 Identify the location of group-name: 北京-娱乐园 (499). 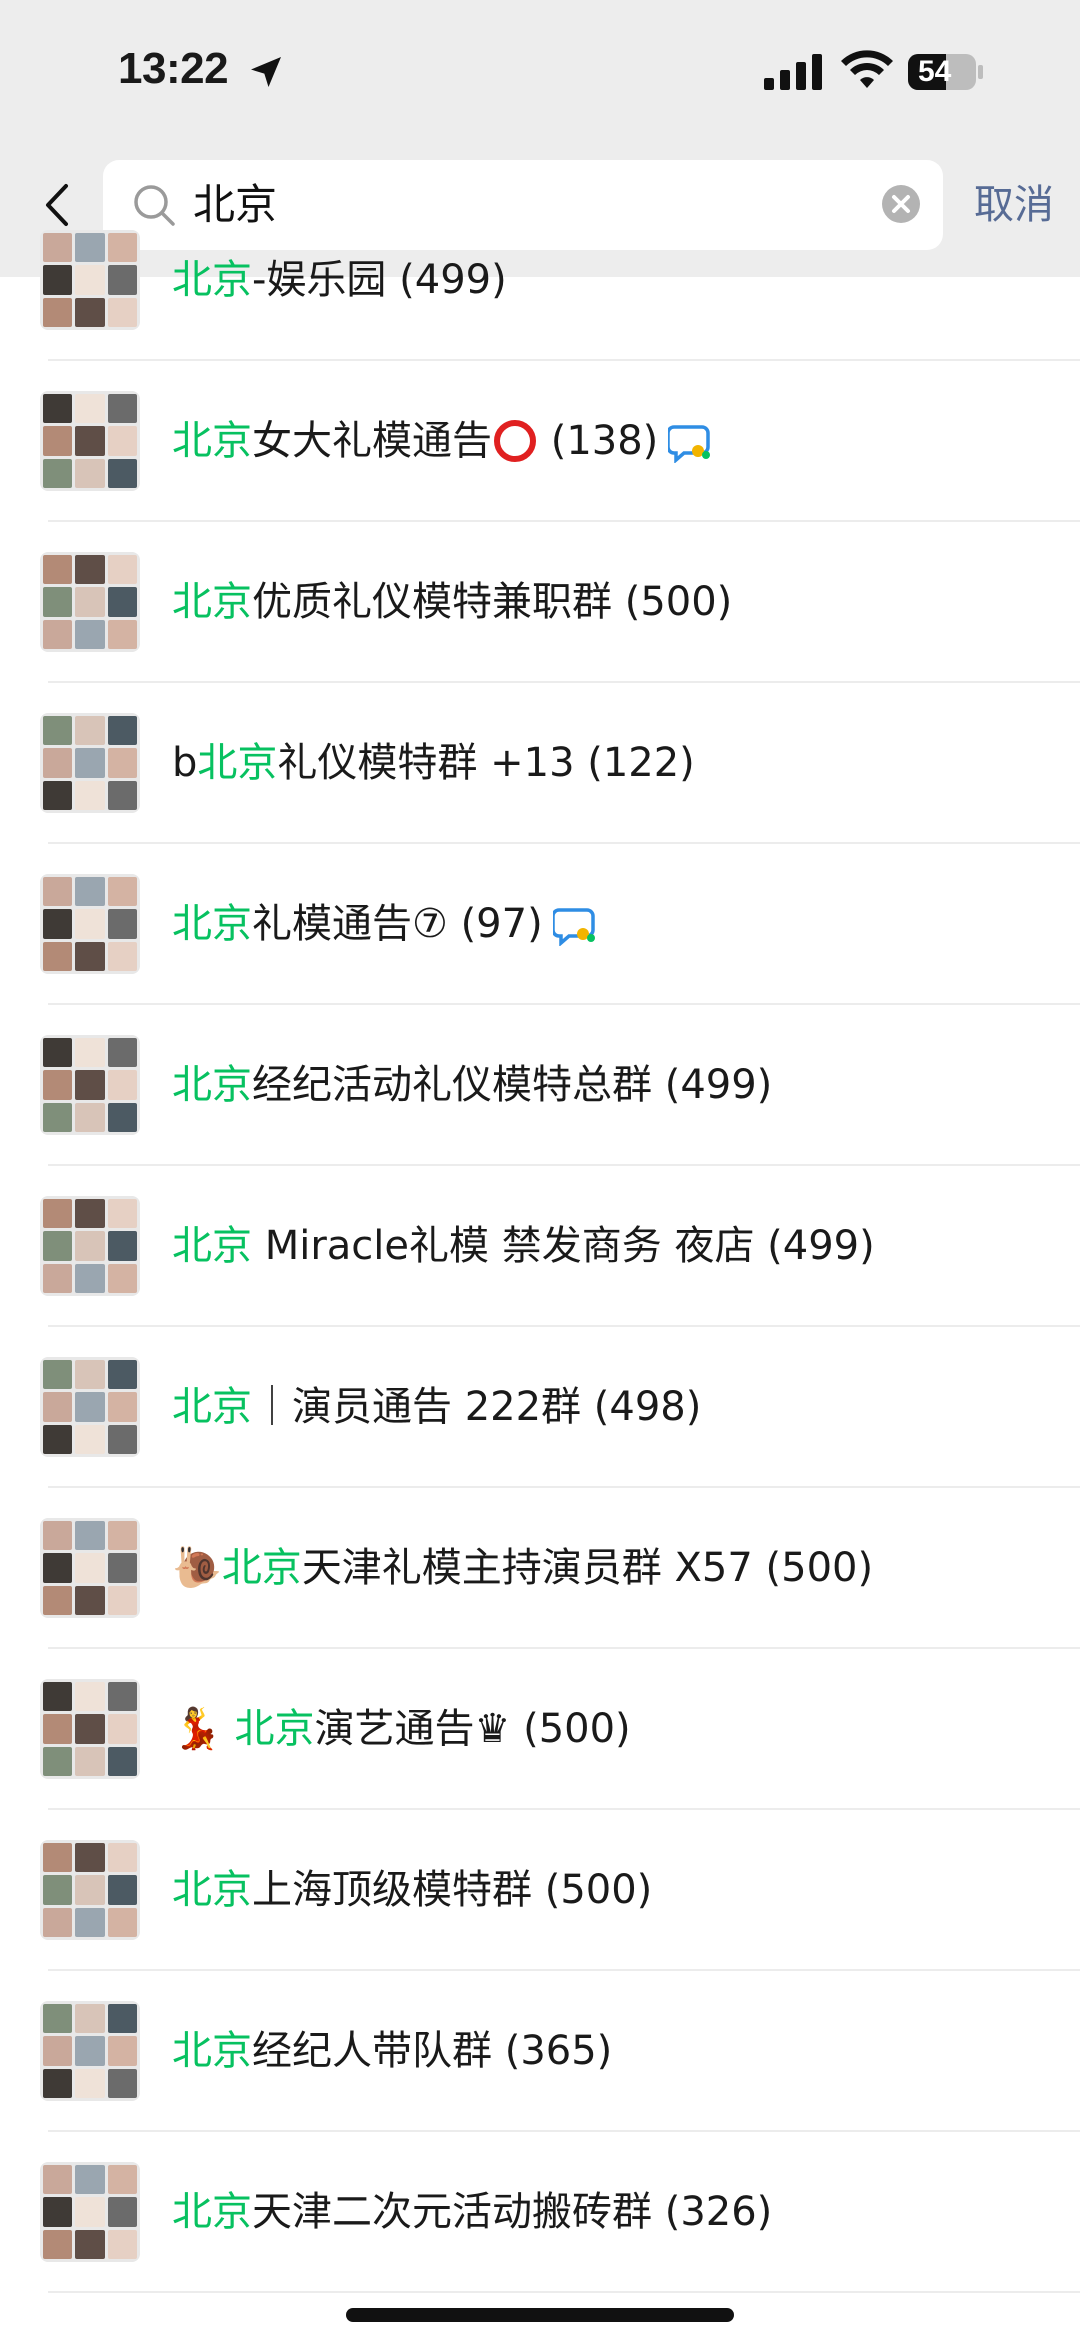
(339, 280).